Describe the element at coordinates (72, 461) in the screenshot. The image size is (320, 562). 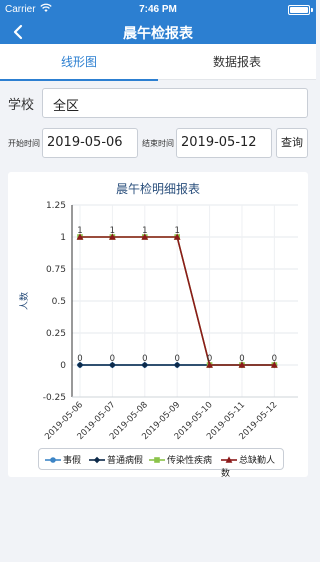
I see `legend-label: 事假` at that location.